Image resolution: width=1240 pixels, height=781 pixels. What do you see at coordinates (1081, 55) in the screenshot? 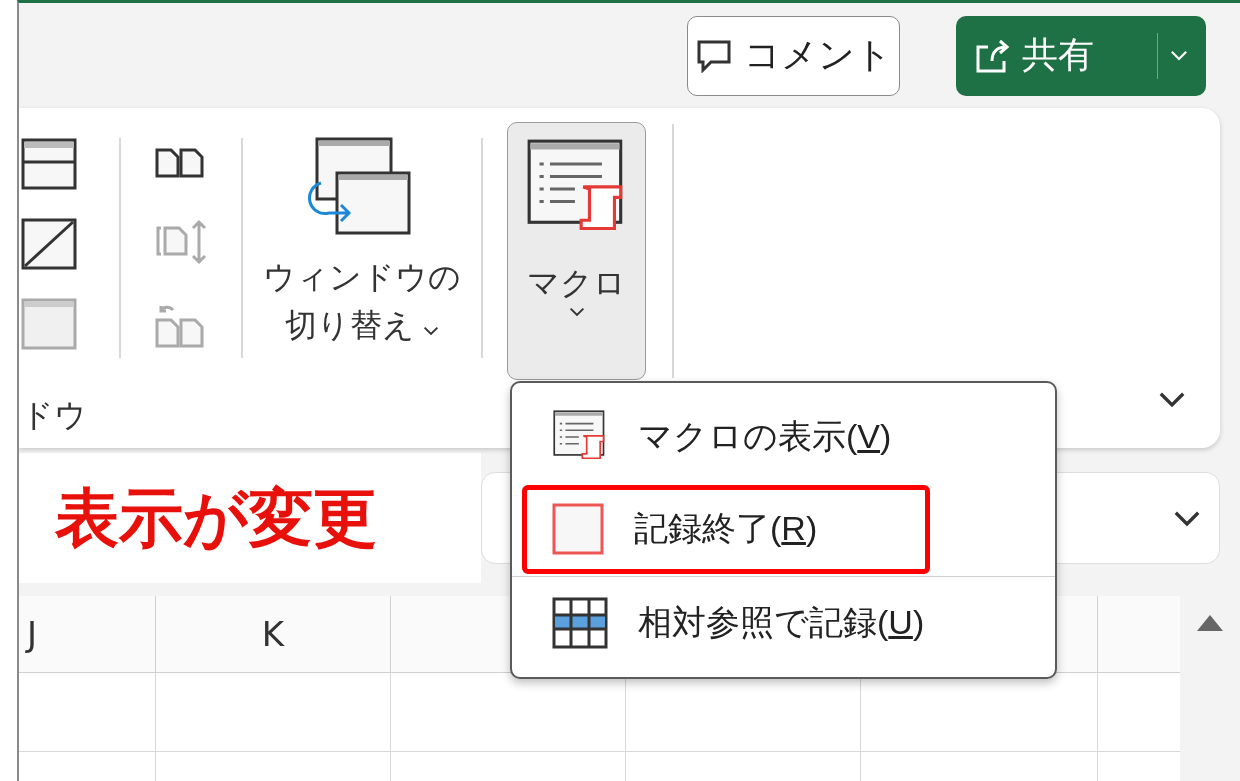
I see `share-button: 共有` at bounding box center [1081, 55].